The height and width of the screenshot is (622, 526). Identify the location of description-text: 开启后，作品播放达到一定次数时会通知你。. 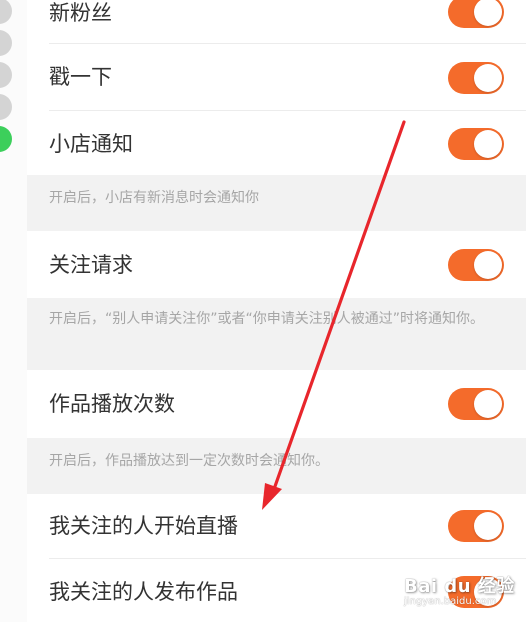
(189, 461).